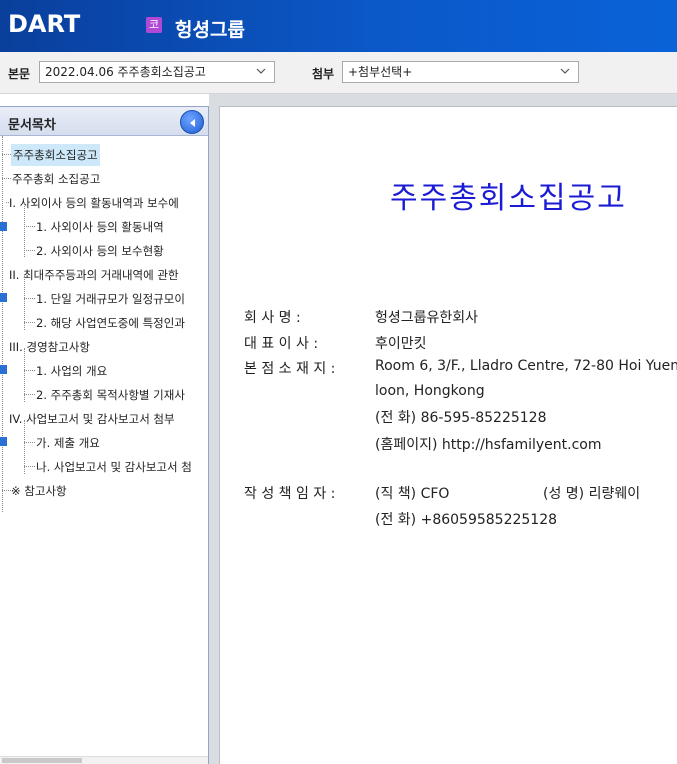 The height and width of the screenshot is (764, 677). Describe the element at coordinates (125, 72) in the screenshot. I see `main-document-select-value: 2022.04.06 주주총회소집공고` at that location.